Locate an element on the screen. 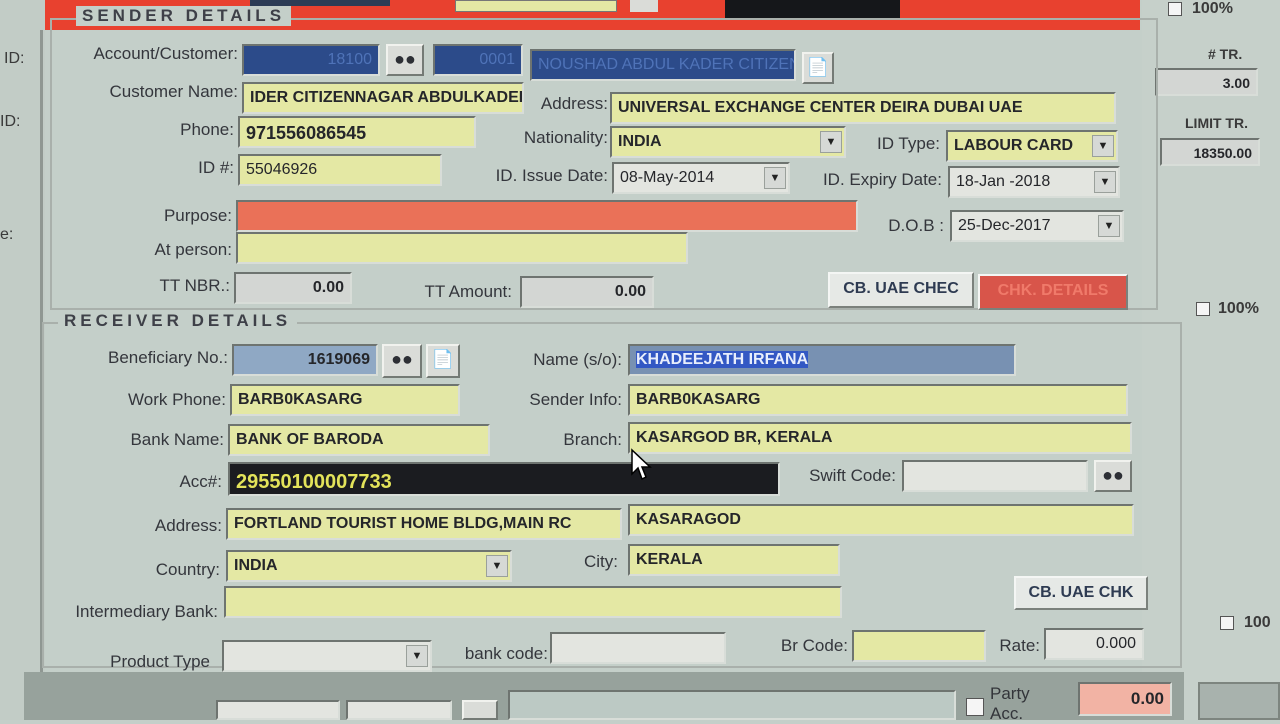 The height and width of the screenshot is (724, 1280). dob-value: 25-Dec-2017 is located at coordinates (1004, 225).